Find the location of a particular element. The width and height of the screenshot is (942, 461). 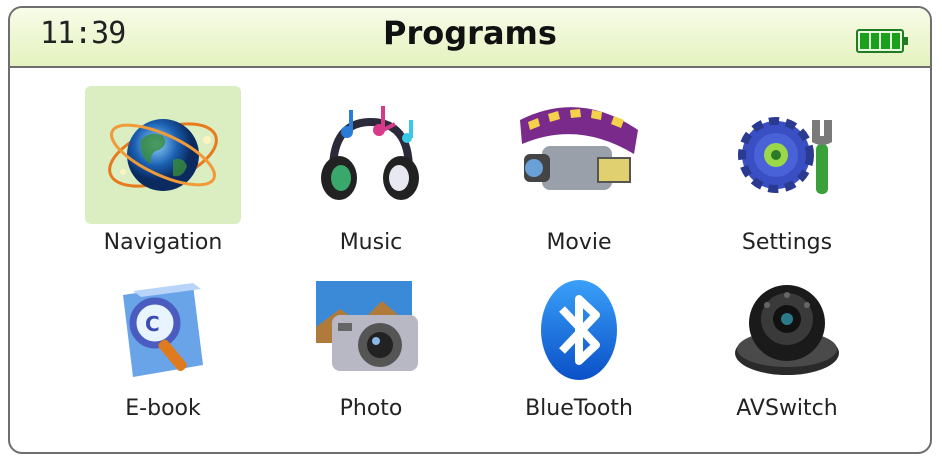

app-label: AVSwitch is located at coordinates (787, 408).